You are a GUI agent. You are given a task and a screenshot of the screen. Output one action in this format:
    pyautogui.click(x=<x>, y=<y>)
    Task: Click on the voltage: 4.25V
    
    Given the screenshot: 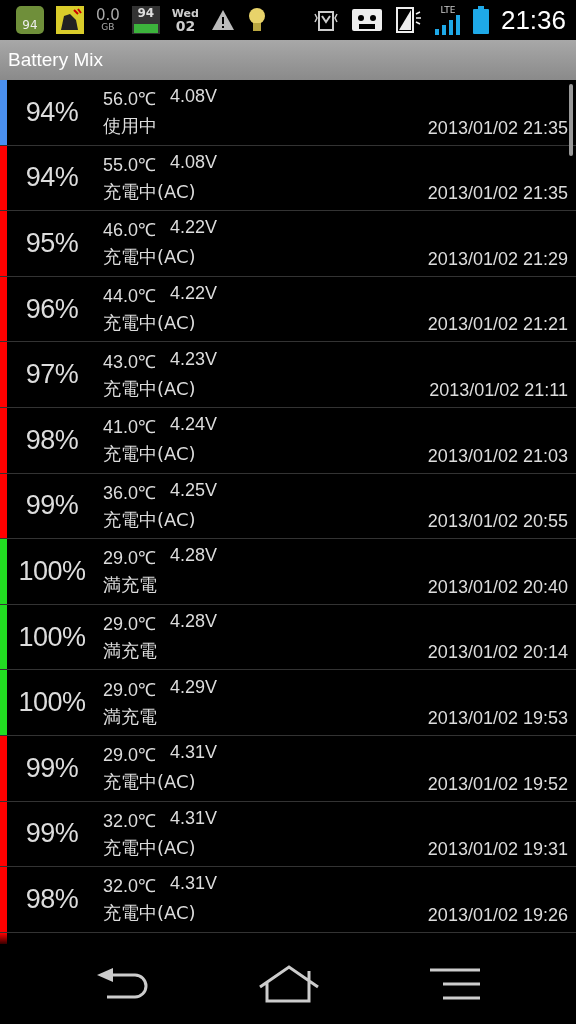 What is the action you would take?
    pyautogui.click(x=194, y=490)
    